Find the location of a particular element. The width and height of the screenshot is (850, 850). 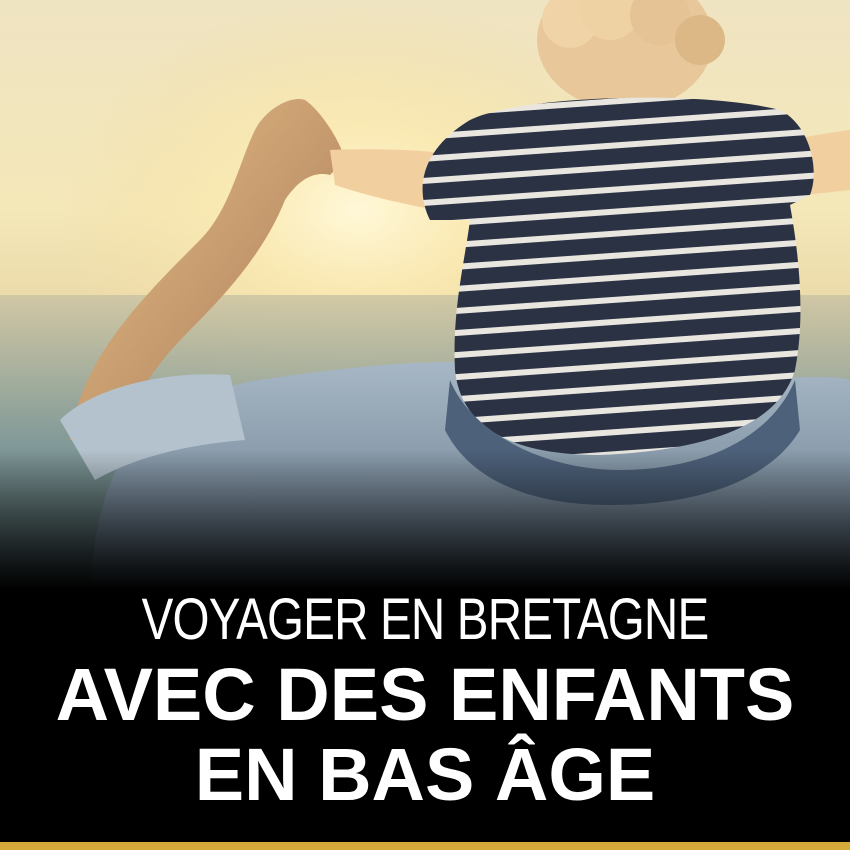

title-line-2: AVEC DES ENFANTS is located at coordinates (425, 694).